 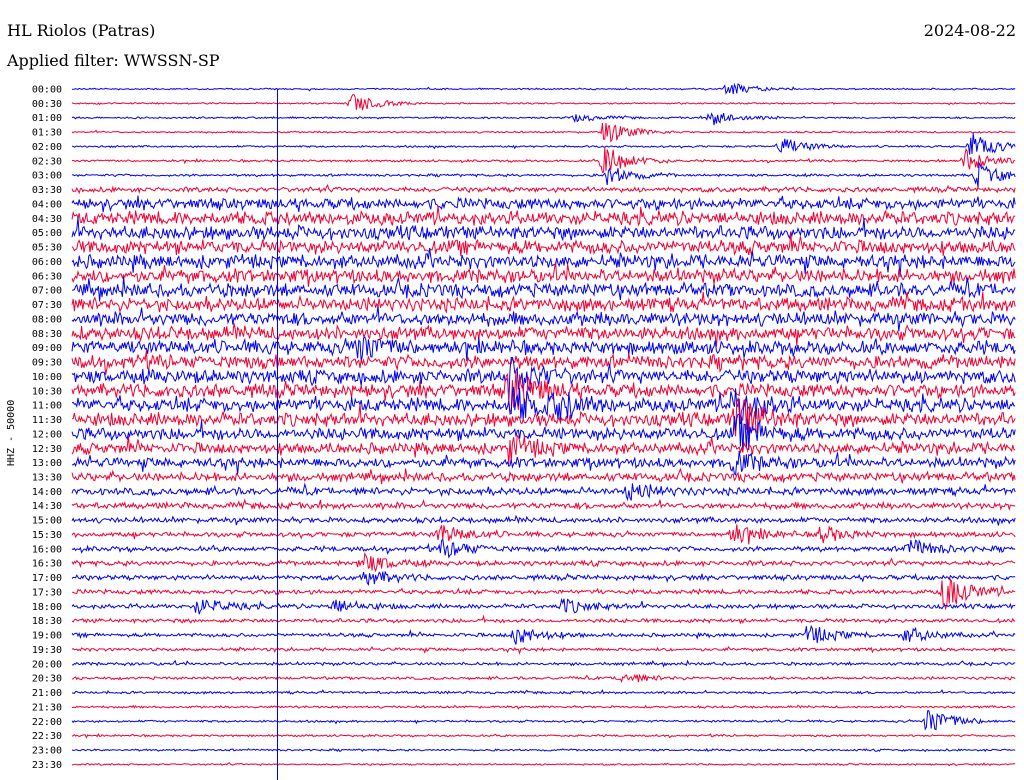 I want to click on time-label: 08:00, so click(x=47, y=319).